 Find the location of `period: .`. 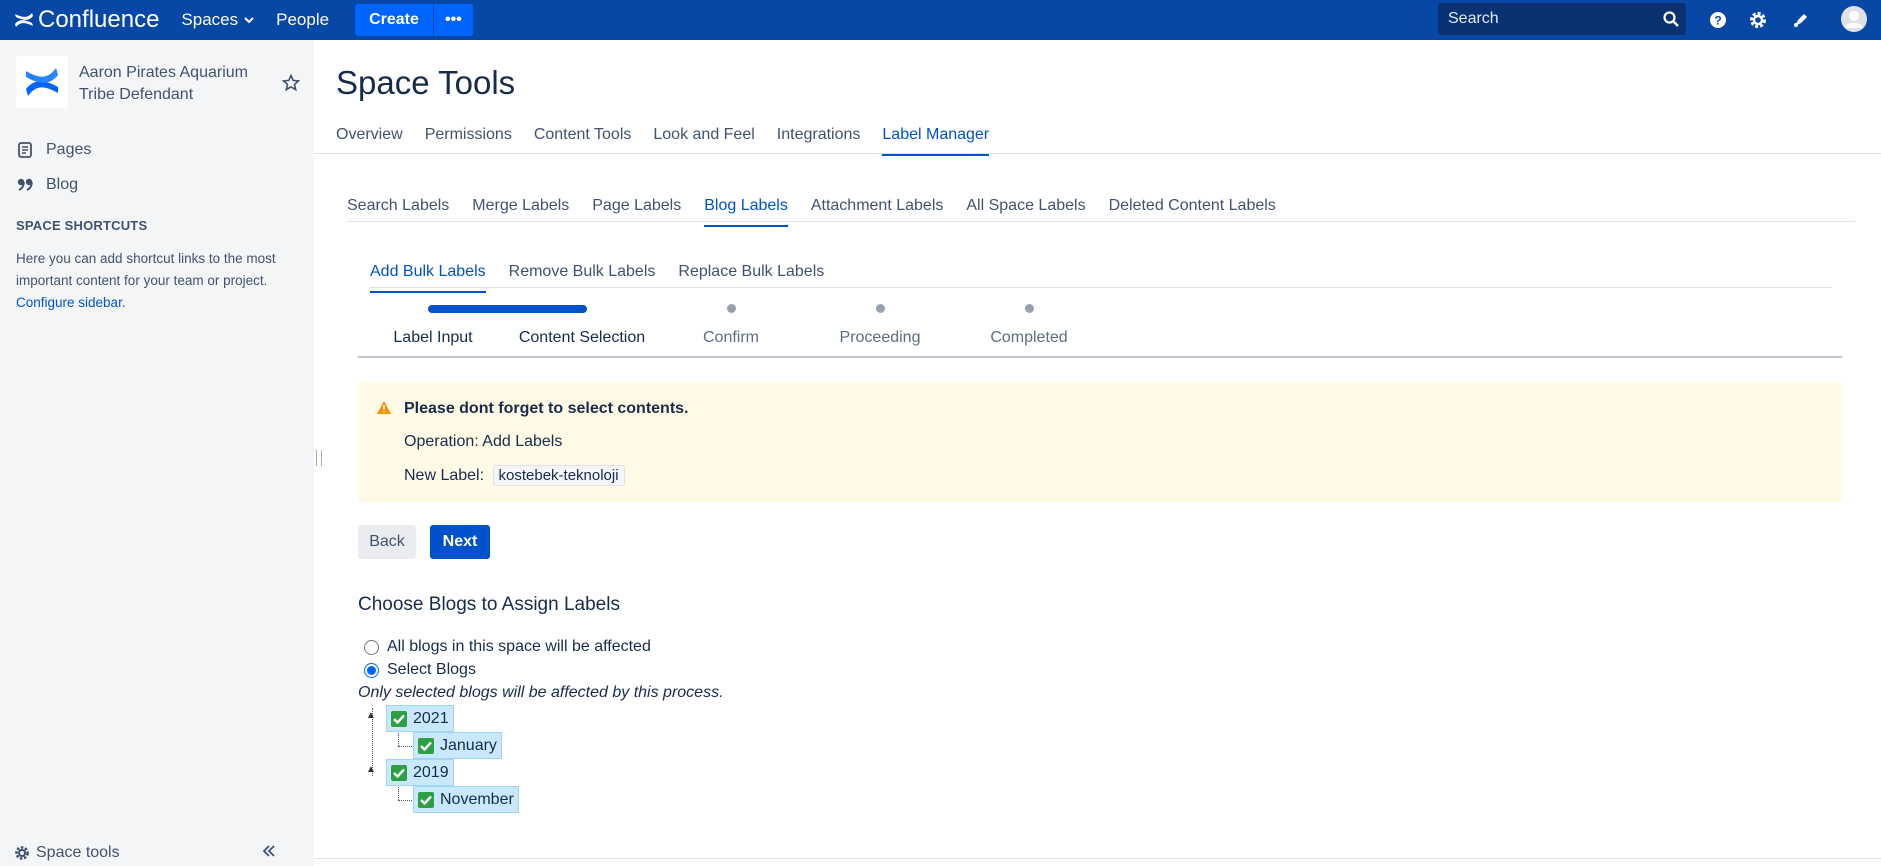

period: . is located at coordinates (123, 302).